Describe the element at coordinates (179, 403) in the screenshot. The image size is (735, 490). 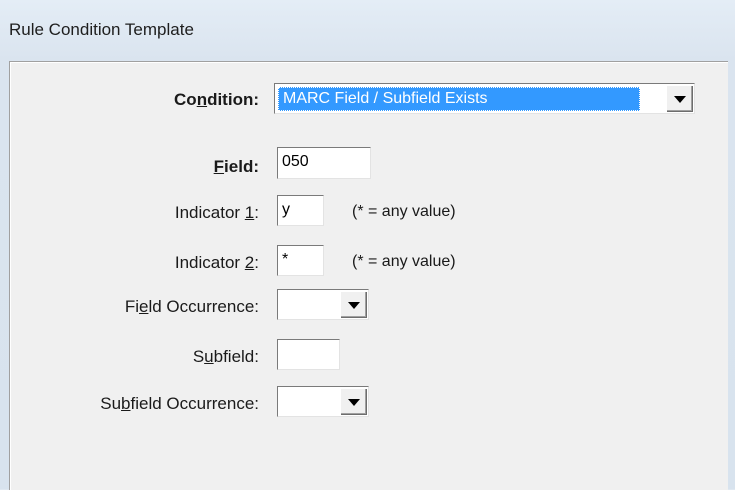
I see `subfield-occurrence-label: Subfield Occurrence:` at that location.